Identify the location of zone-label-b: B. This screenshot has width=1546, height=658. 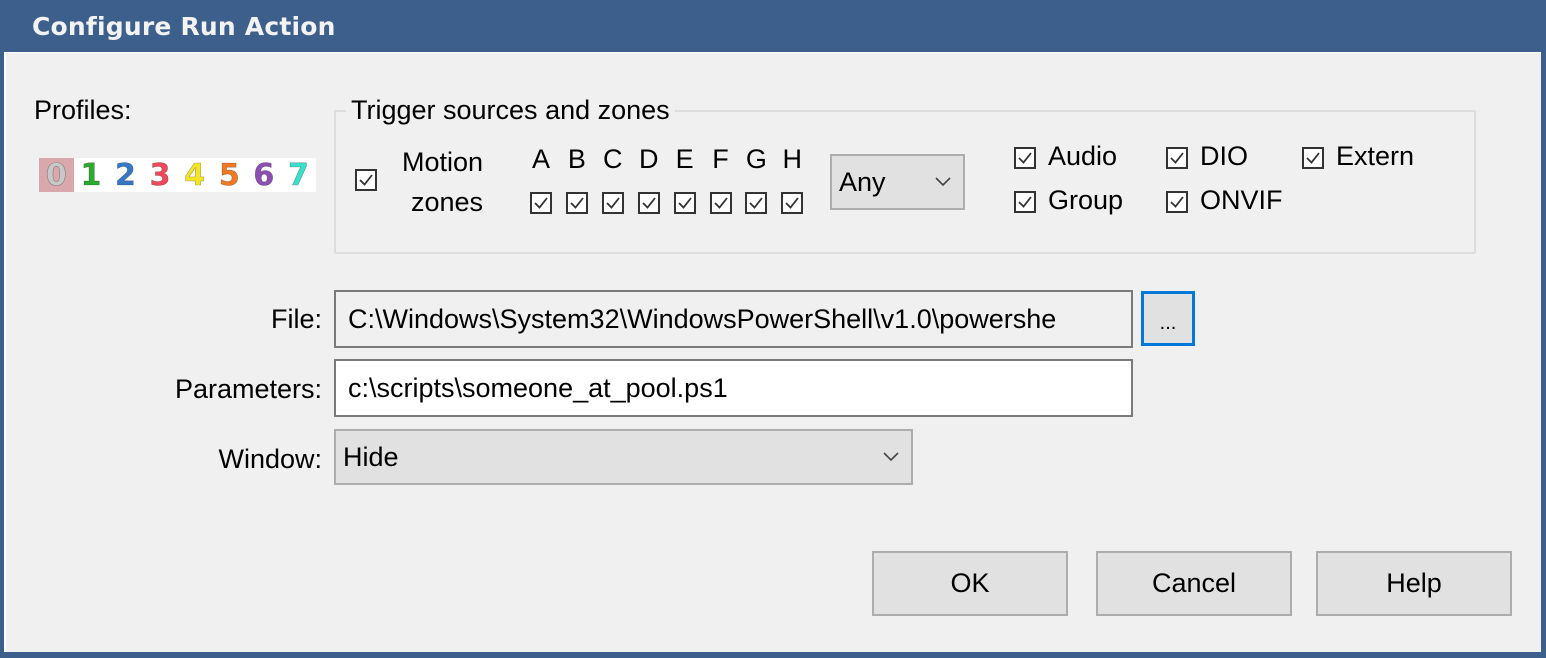
(576, 159).